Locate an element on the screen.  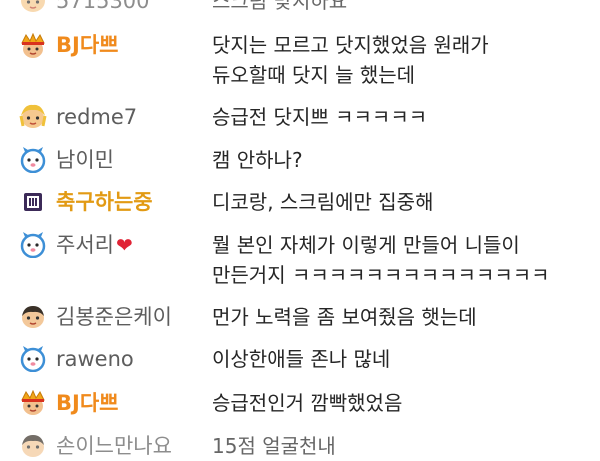
chat-message-text: 디코랑, 스크림에만 집중해 is located at coordinates (323, 202).